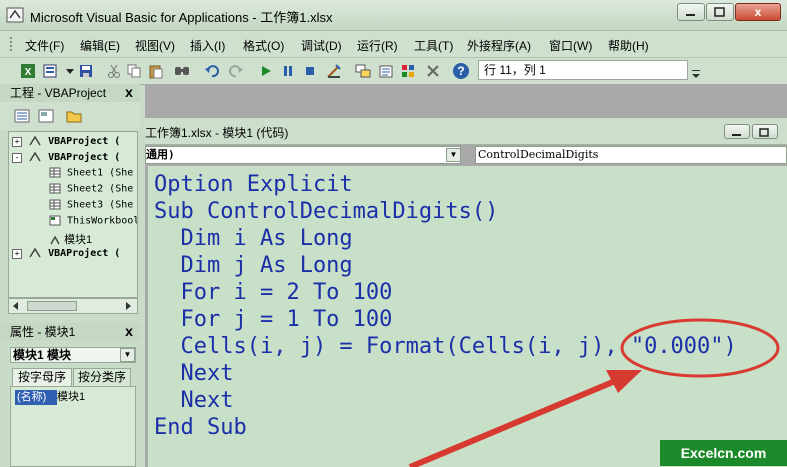  What do you see at coordinates (66, 141) in the screenshot?
I see `tree-node-vbaproject-1: + VBAProject (` at bounding box center [66, 141].